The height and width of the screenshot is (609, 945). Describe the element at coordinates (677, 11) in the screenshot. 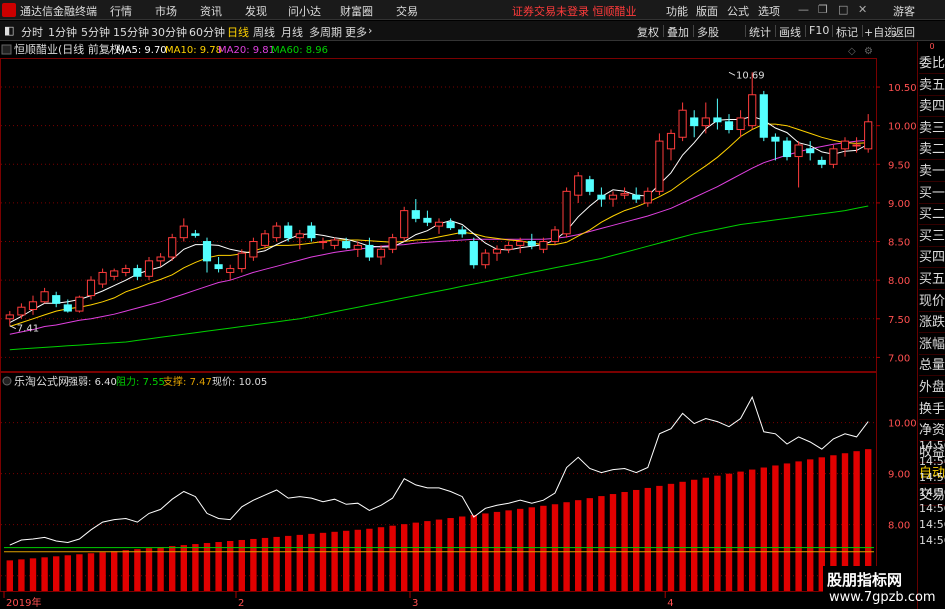

I see `menu-functions: 功能` at that location.